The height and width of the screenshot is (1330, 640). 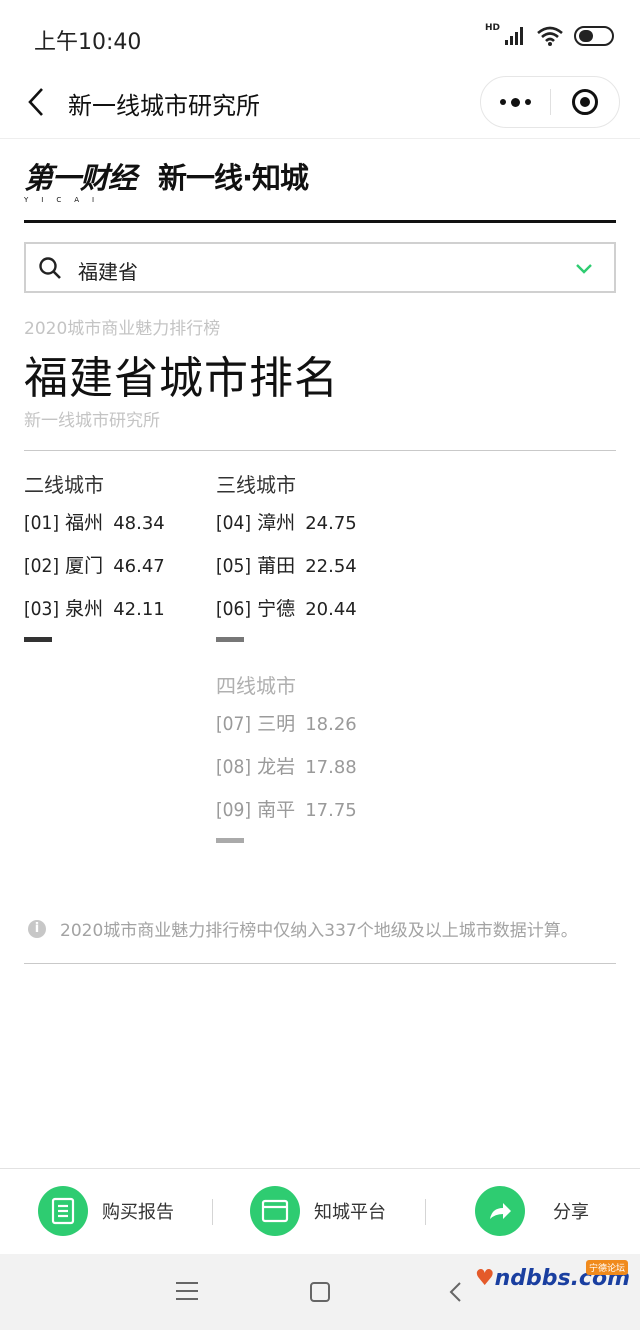 I want to click on nav-divider, so click(x=320, y=138).